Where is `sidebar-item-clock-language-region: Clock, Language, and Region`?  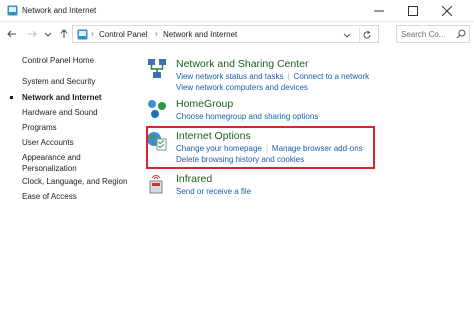 sidebar-item-clock-language-region: Clock, Language, and Region is located at coordinates (74, 182).